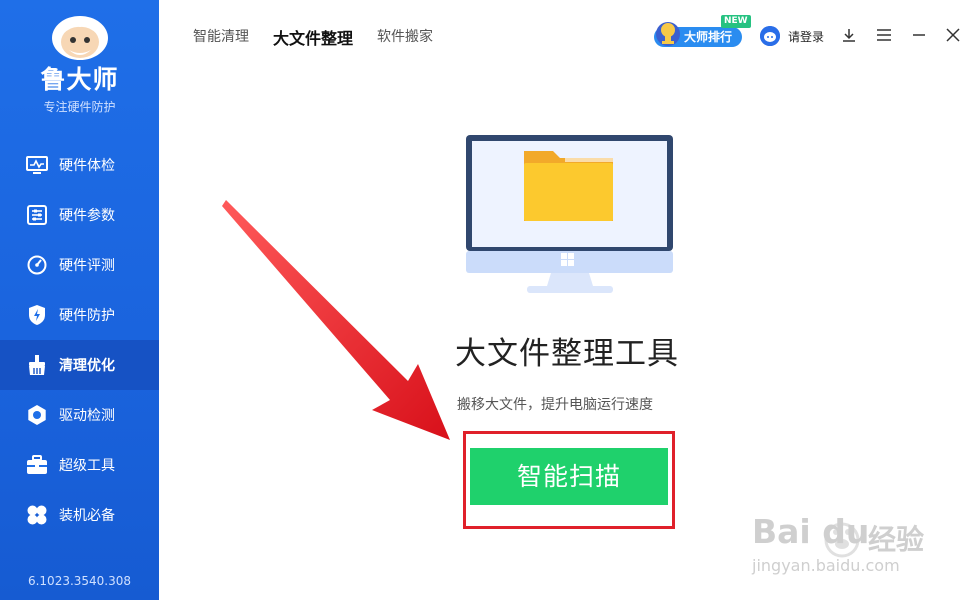 The width and height of the screenshot is (977, 600). I want to click on gauge-icon, so click(37, 265).